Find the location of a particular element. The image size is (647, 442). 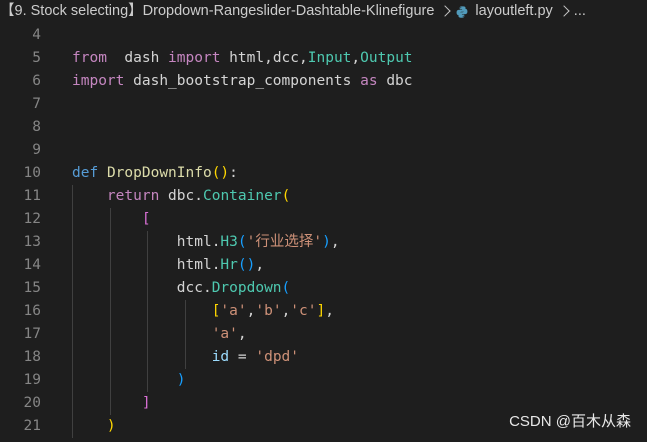

code-text: dcc.Dropdown( is located at coordinates (181, 288).